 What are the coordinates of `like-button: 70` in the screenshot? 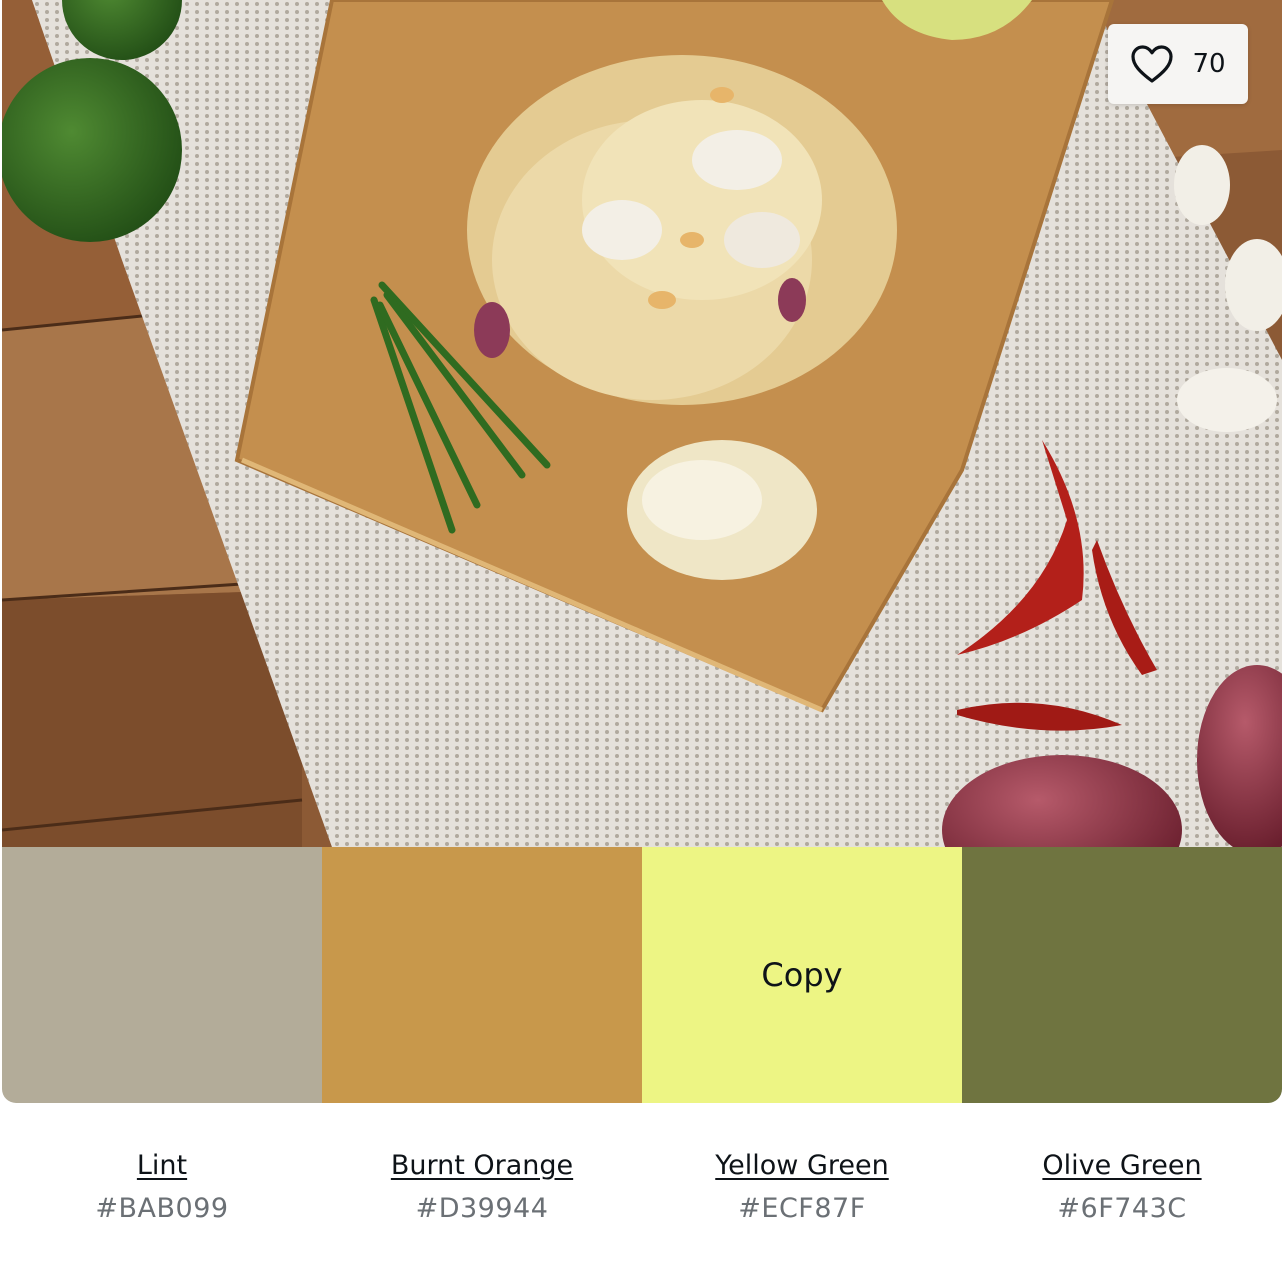 It's located at (1178, 64).